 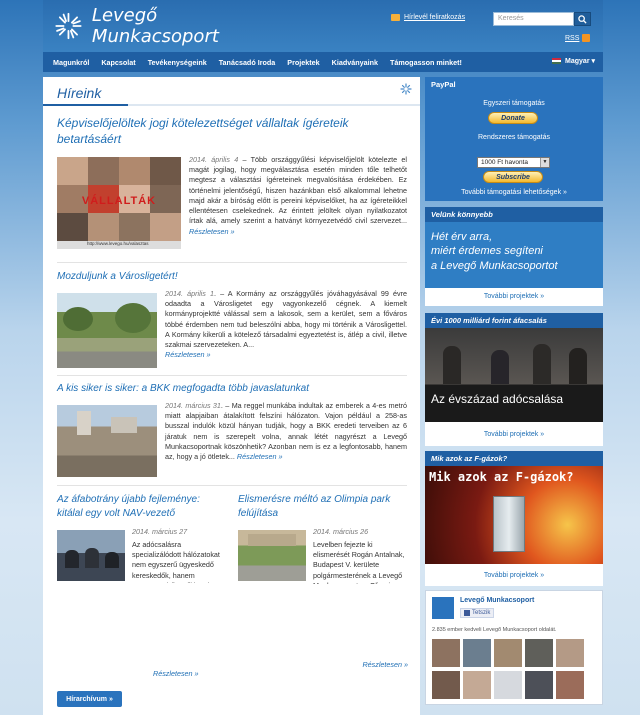 I want to click on article-date-5: 2014. március 26, so click(x=341, y=531).